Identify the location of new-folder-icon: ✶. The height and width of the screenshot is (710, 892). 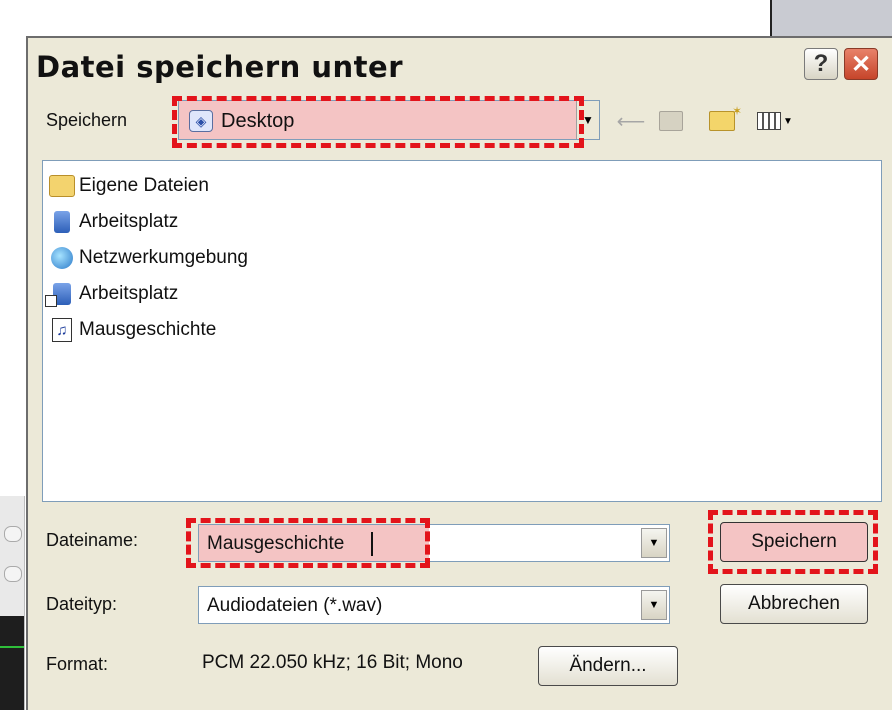
(723, 119).